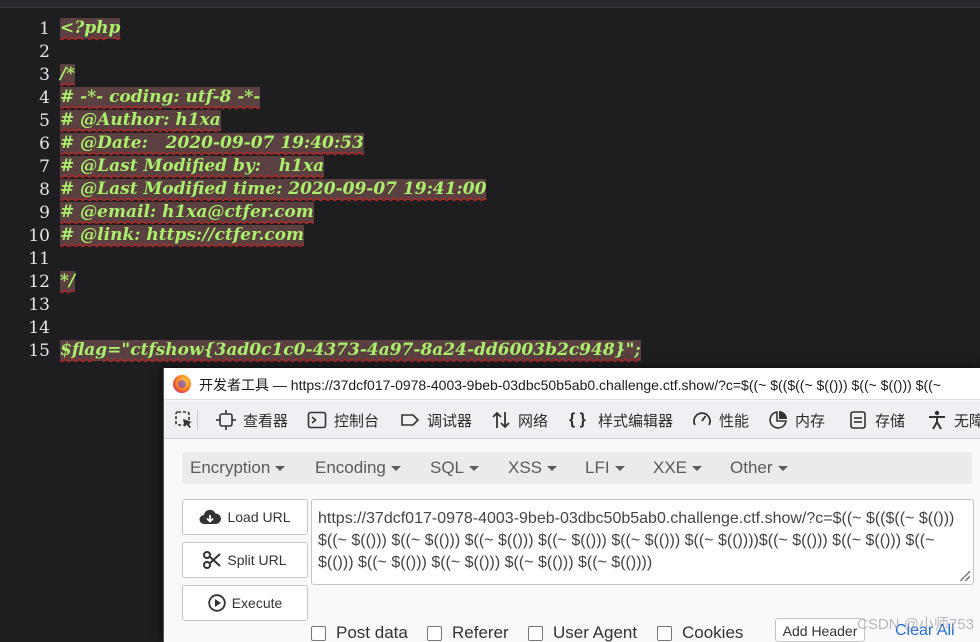 The height and width of the screenshot is (642, 980). I want to click on storage-icon, so click(858, 420).